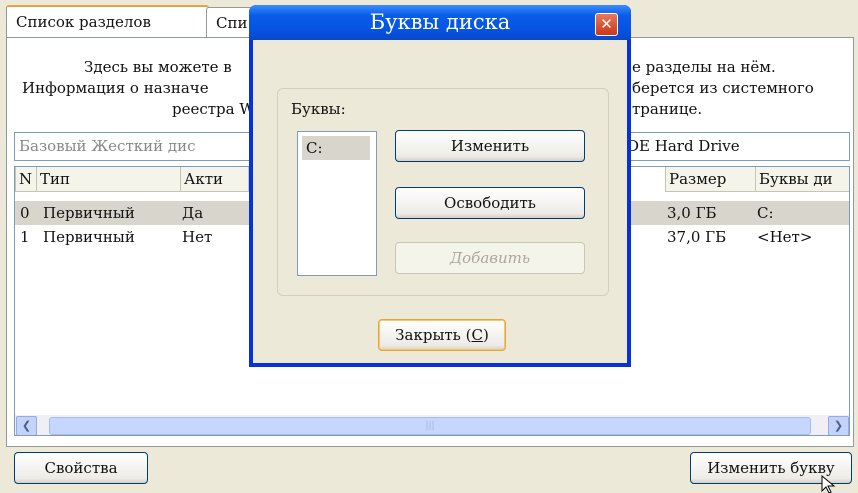 Image resolution: width=858 pixels, height=493 pixels. Describe the element at coordinates (490, 258) in the screenshot. I see `add-button: Добавить` at that location.